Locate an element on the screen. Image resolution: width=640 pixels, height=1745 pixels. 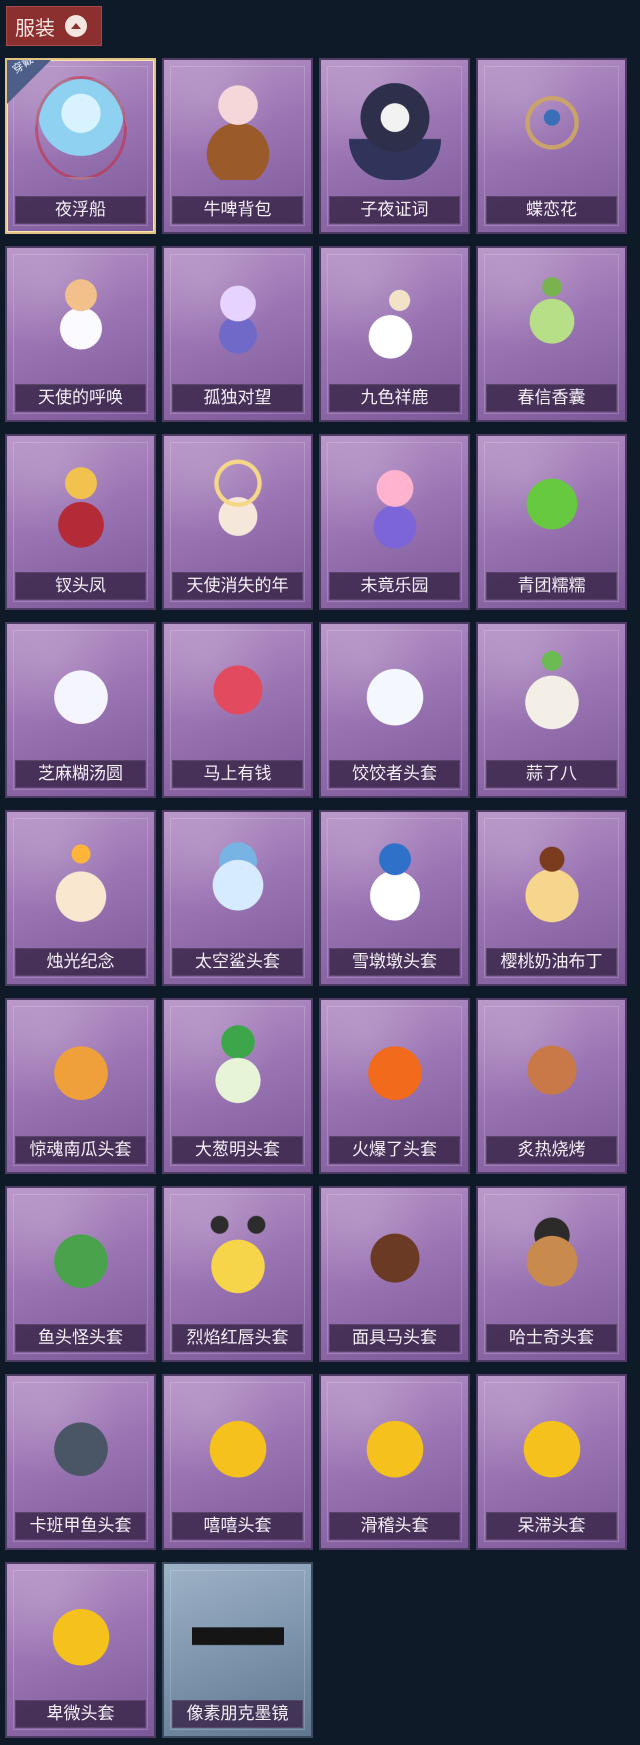
cow-icon is located at coordinates (238, 128).